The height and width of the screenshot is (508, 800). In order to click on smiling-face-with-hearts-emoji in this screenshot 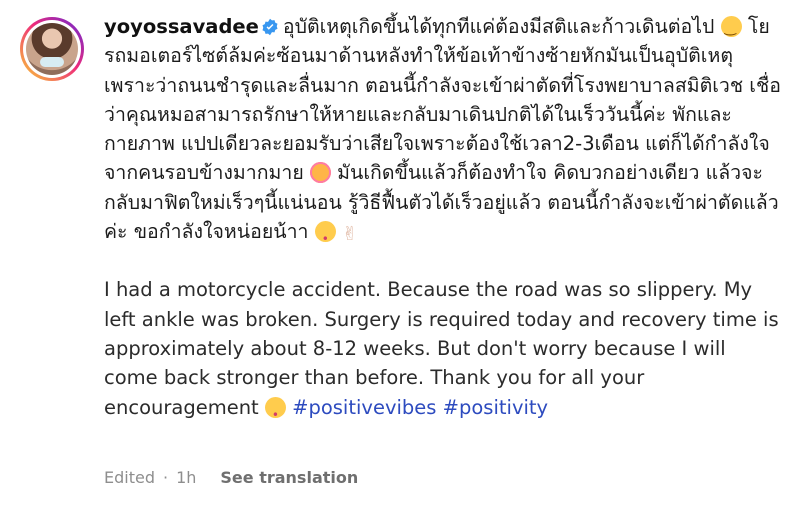, I will do `click(320, 173)`.